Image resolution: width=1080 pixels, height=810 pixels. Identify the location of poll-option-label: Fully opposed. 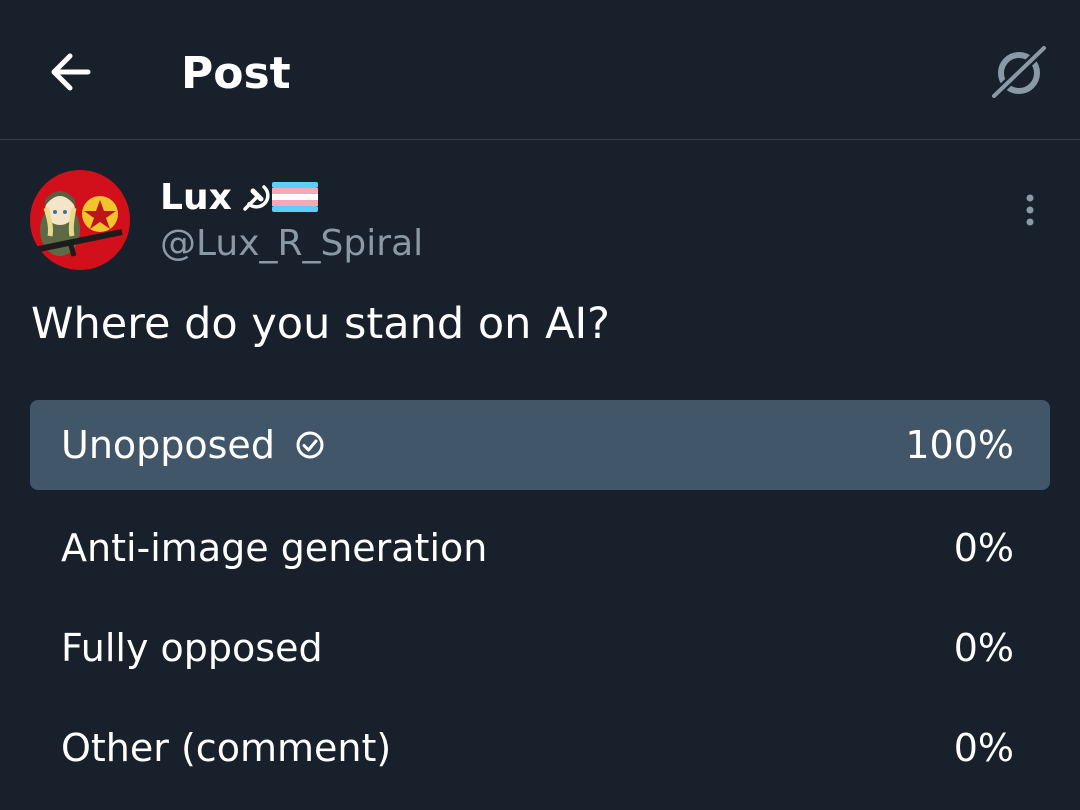
(192, 648).